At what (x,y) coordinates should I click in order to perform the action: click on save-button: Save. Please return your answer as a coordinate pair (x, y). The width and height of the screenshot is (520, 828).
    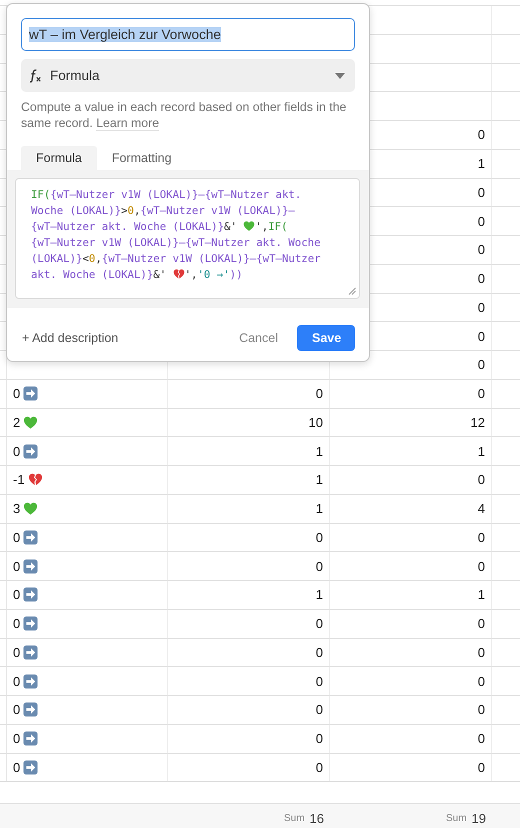
    Looking at the image, I should click on (326, 338).